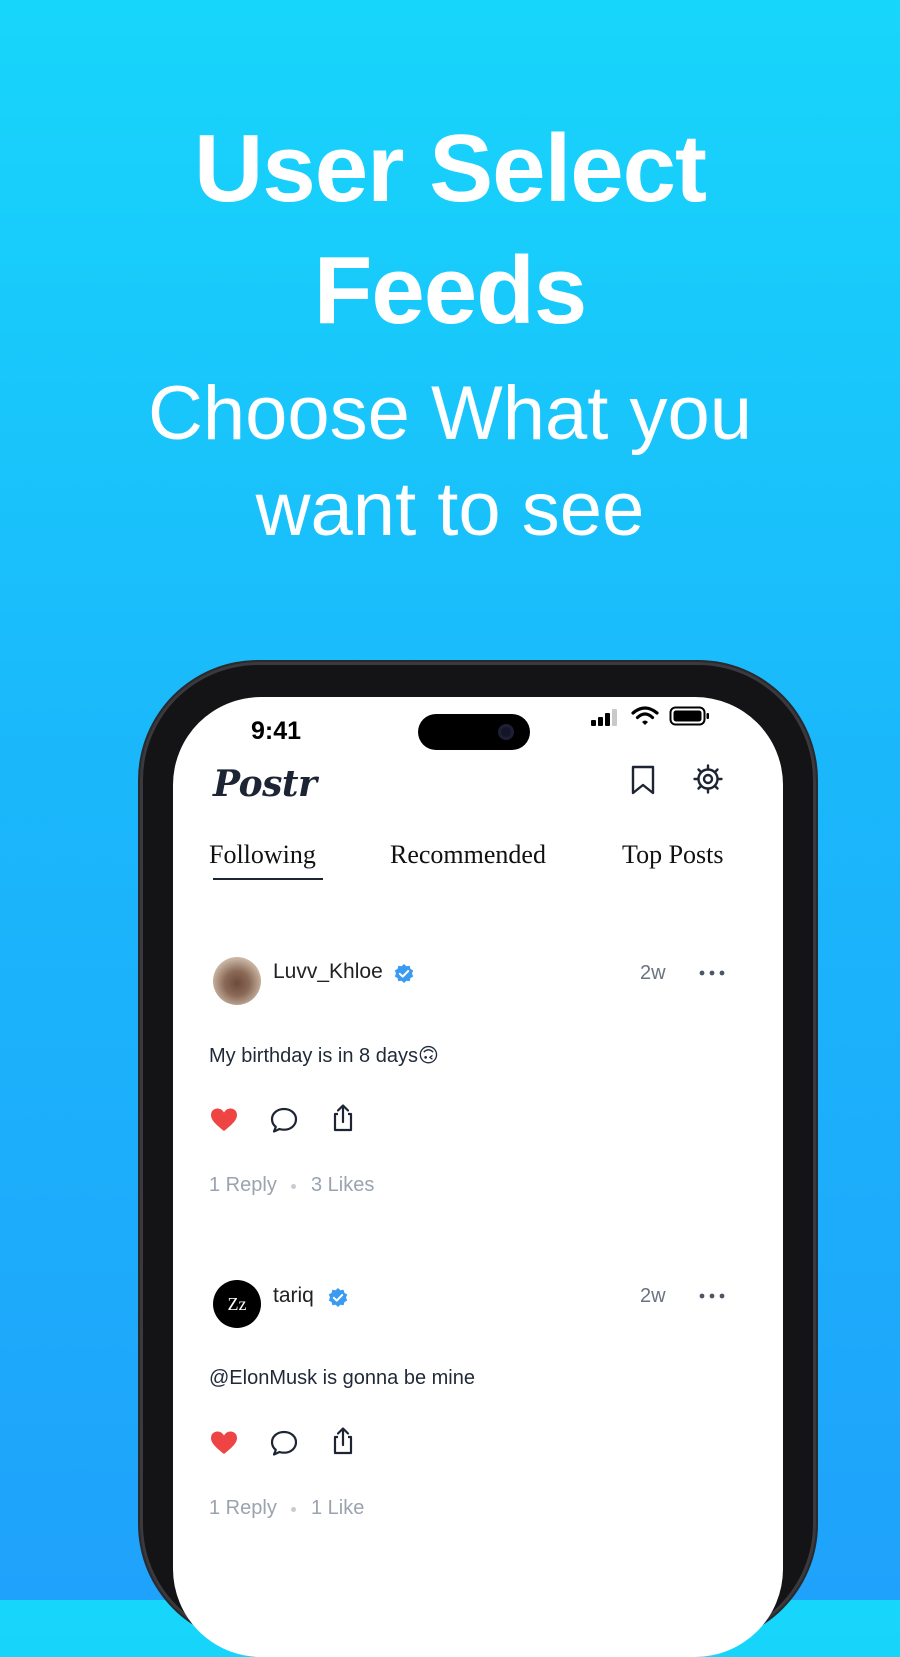 The image size is (900, 1657). Describe the element at coordinates (645, 715) in the screenshot. I see `wifi-icon` at that location.